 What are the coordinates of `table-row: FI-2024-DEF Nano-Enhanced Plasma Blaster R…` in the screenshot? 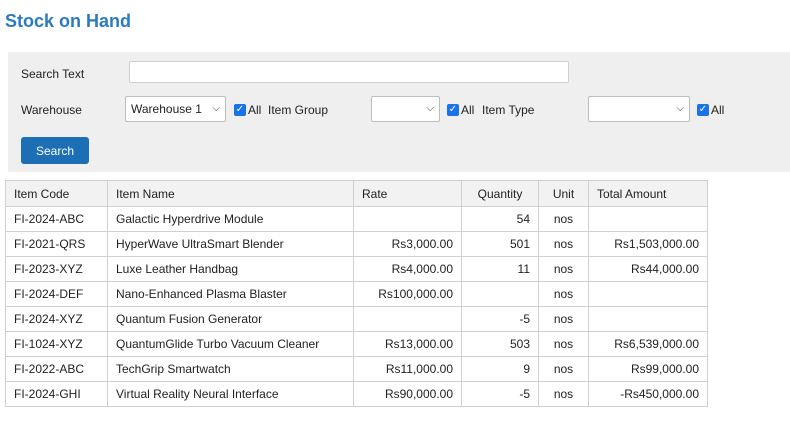 It's located at (356, 294).